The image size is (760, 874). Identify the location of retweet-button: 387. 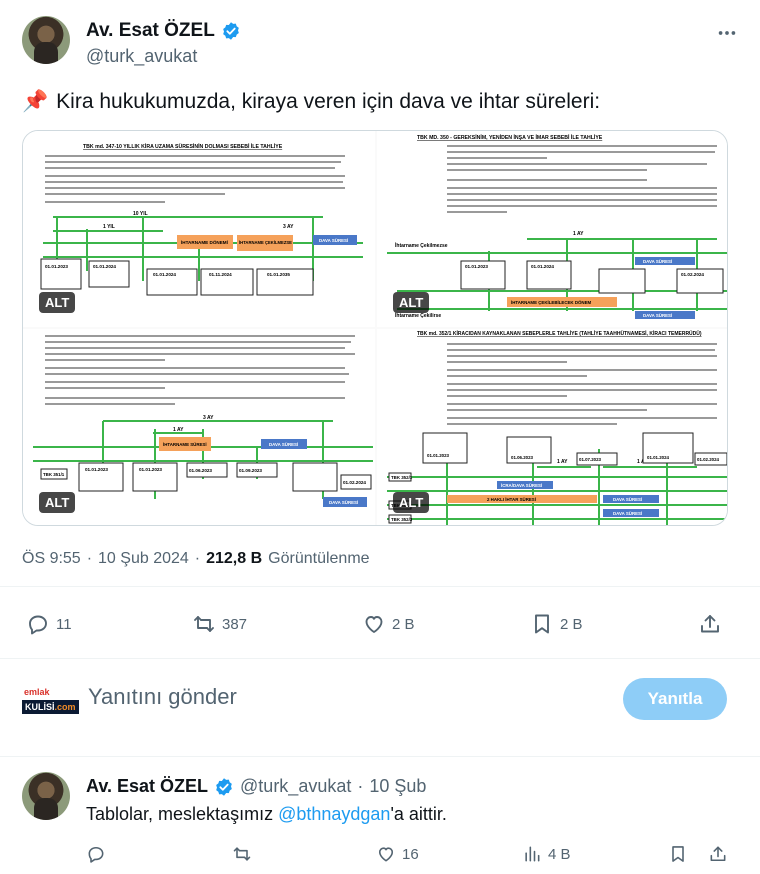
(219, 624).